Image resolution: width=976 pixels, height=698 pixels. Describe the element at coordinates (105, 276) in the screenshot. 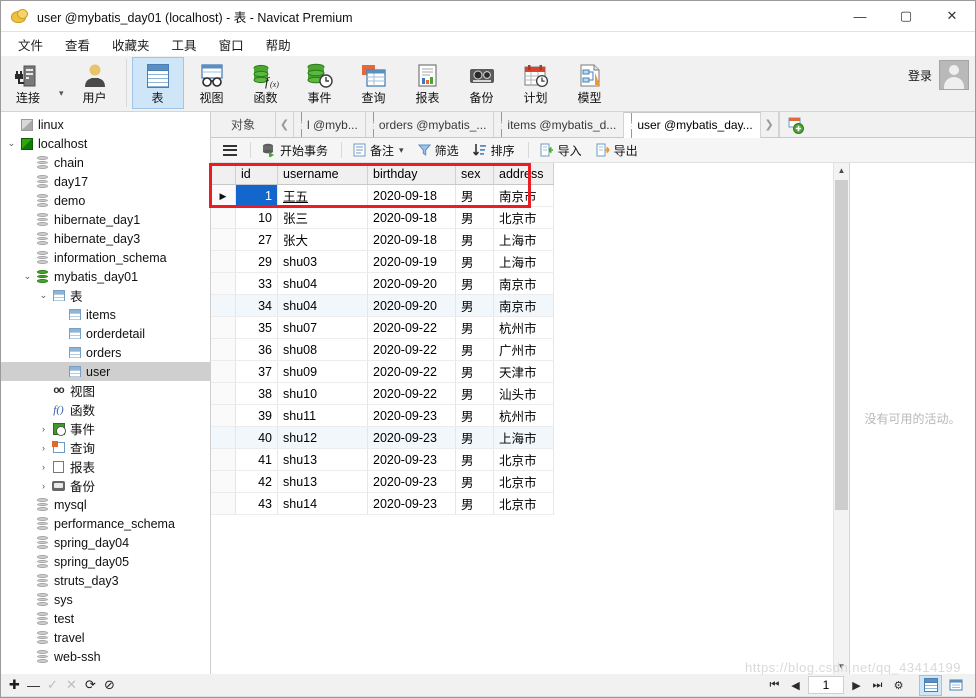

I see `sidebar-item-mybatis_day01: ⌄ mybatis_day01` at that location.